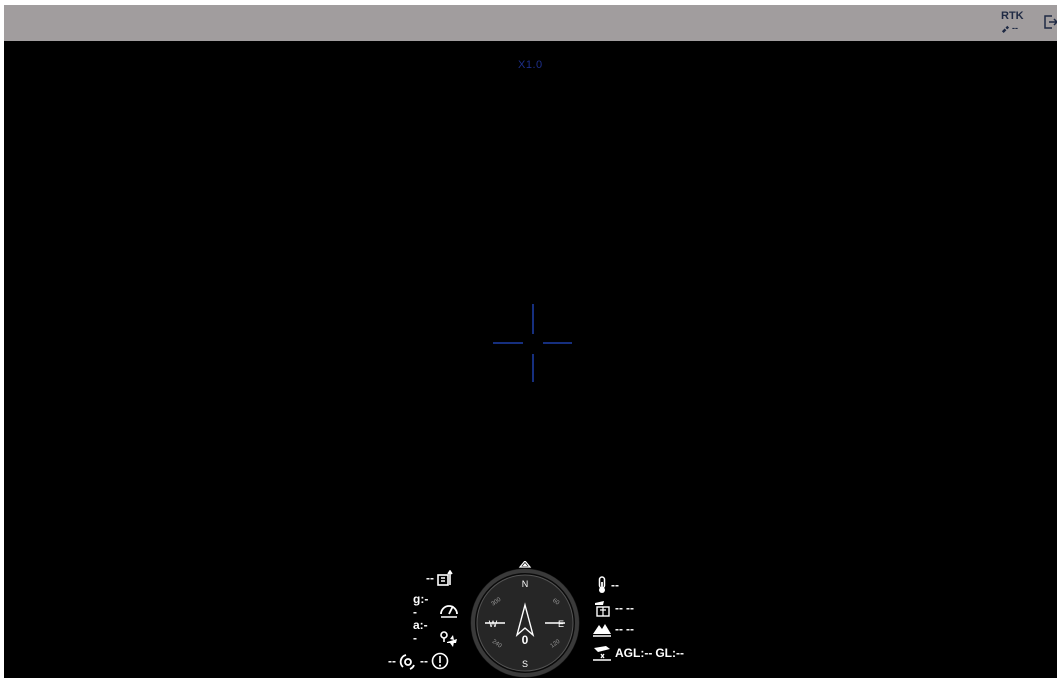  Describe the element at coordinates (561, 624) in the screenshot. I see `compass-east: E` at that location.